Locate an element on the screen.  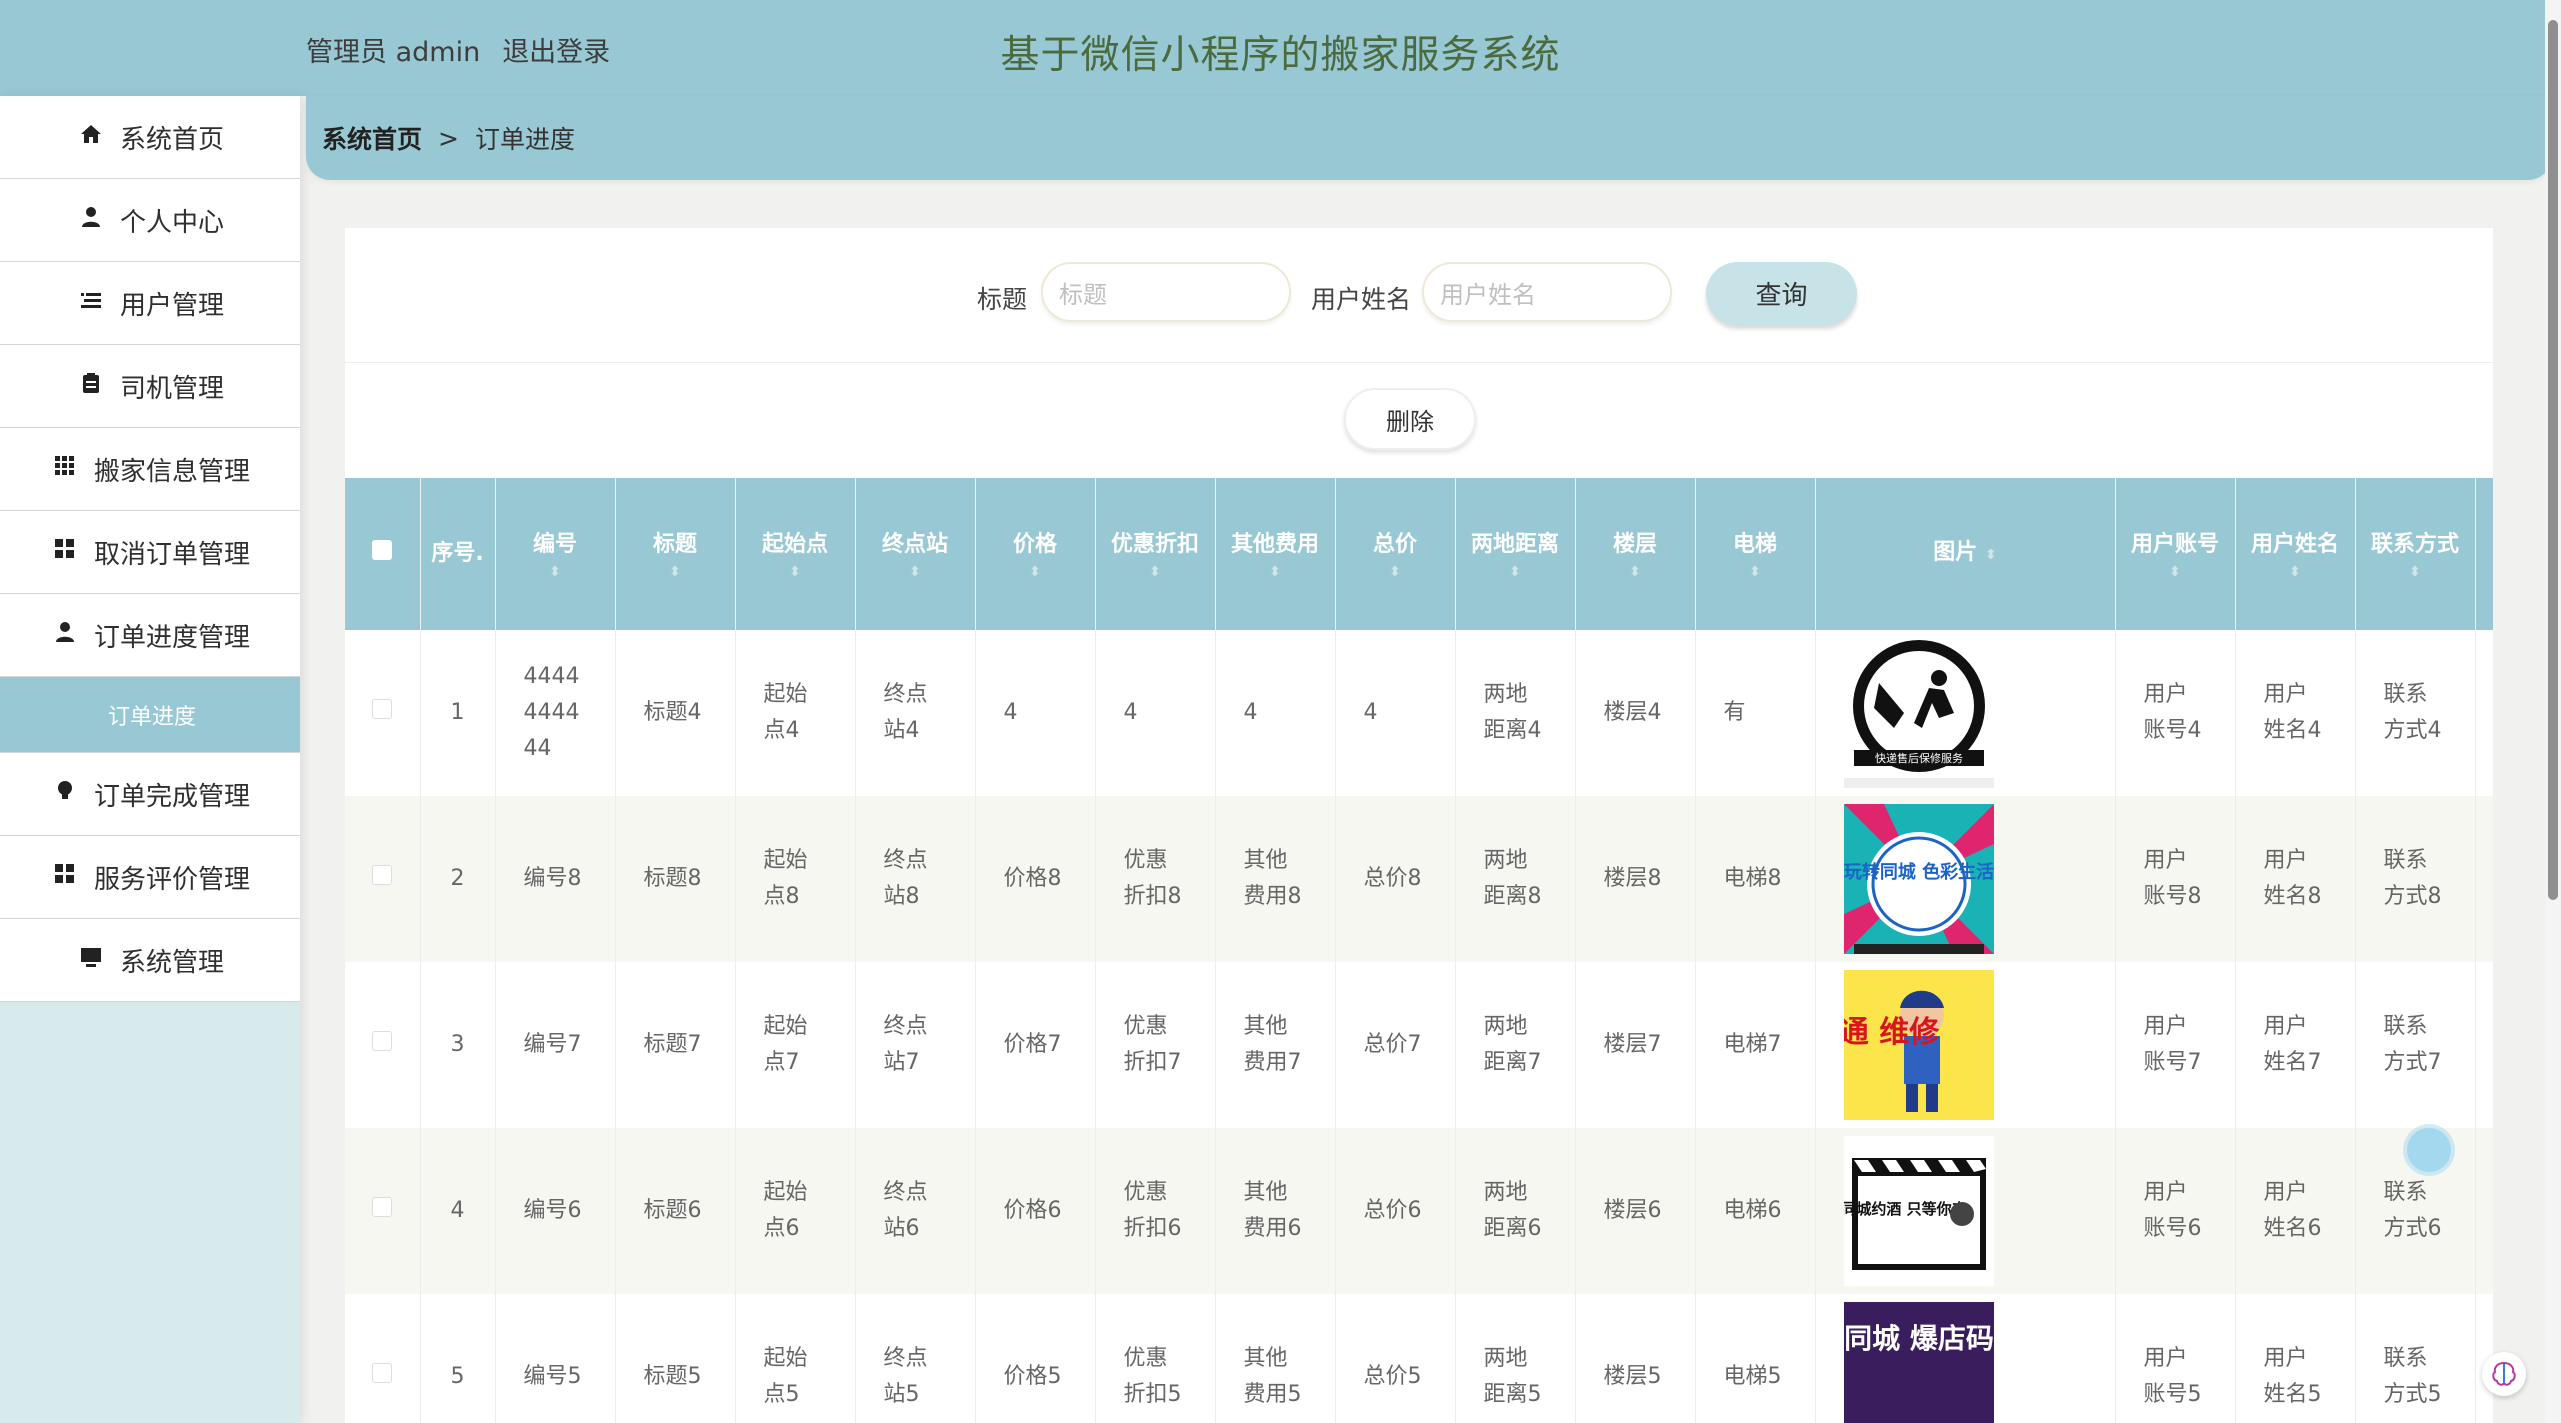
sidebar-item-label: 订单进度管理 is located at coordinates (172, 635).